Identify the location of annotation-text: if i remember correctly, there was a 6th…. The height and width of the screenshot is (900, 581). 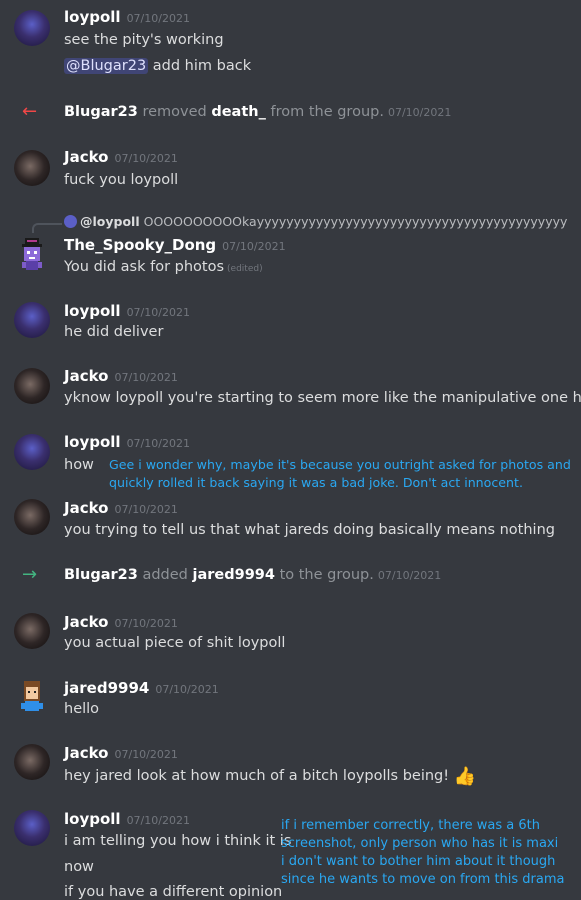
(423, 852).